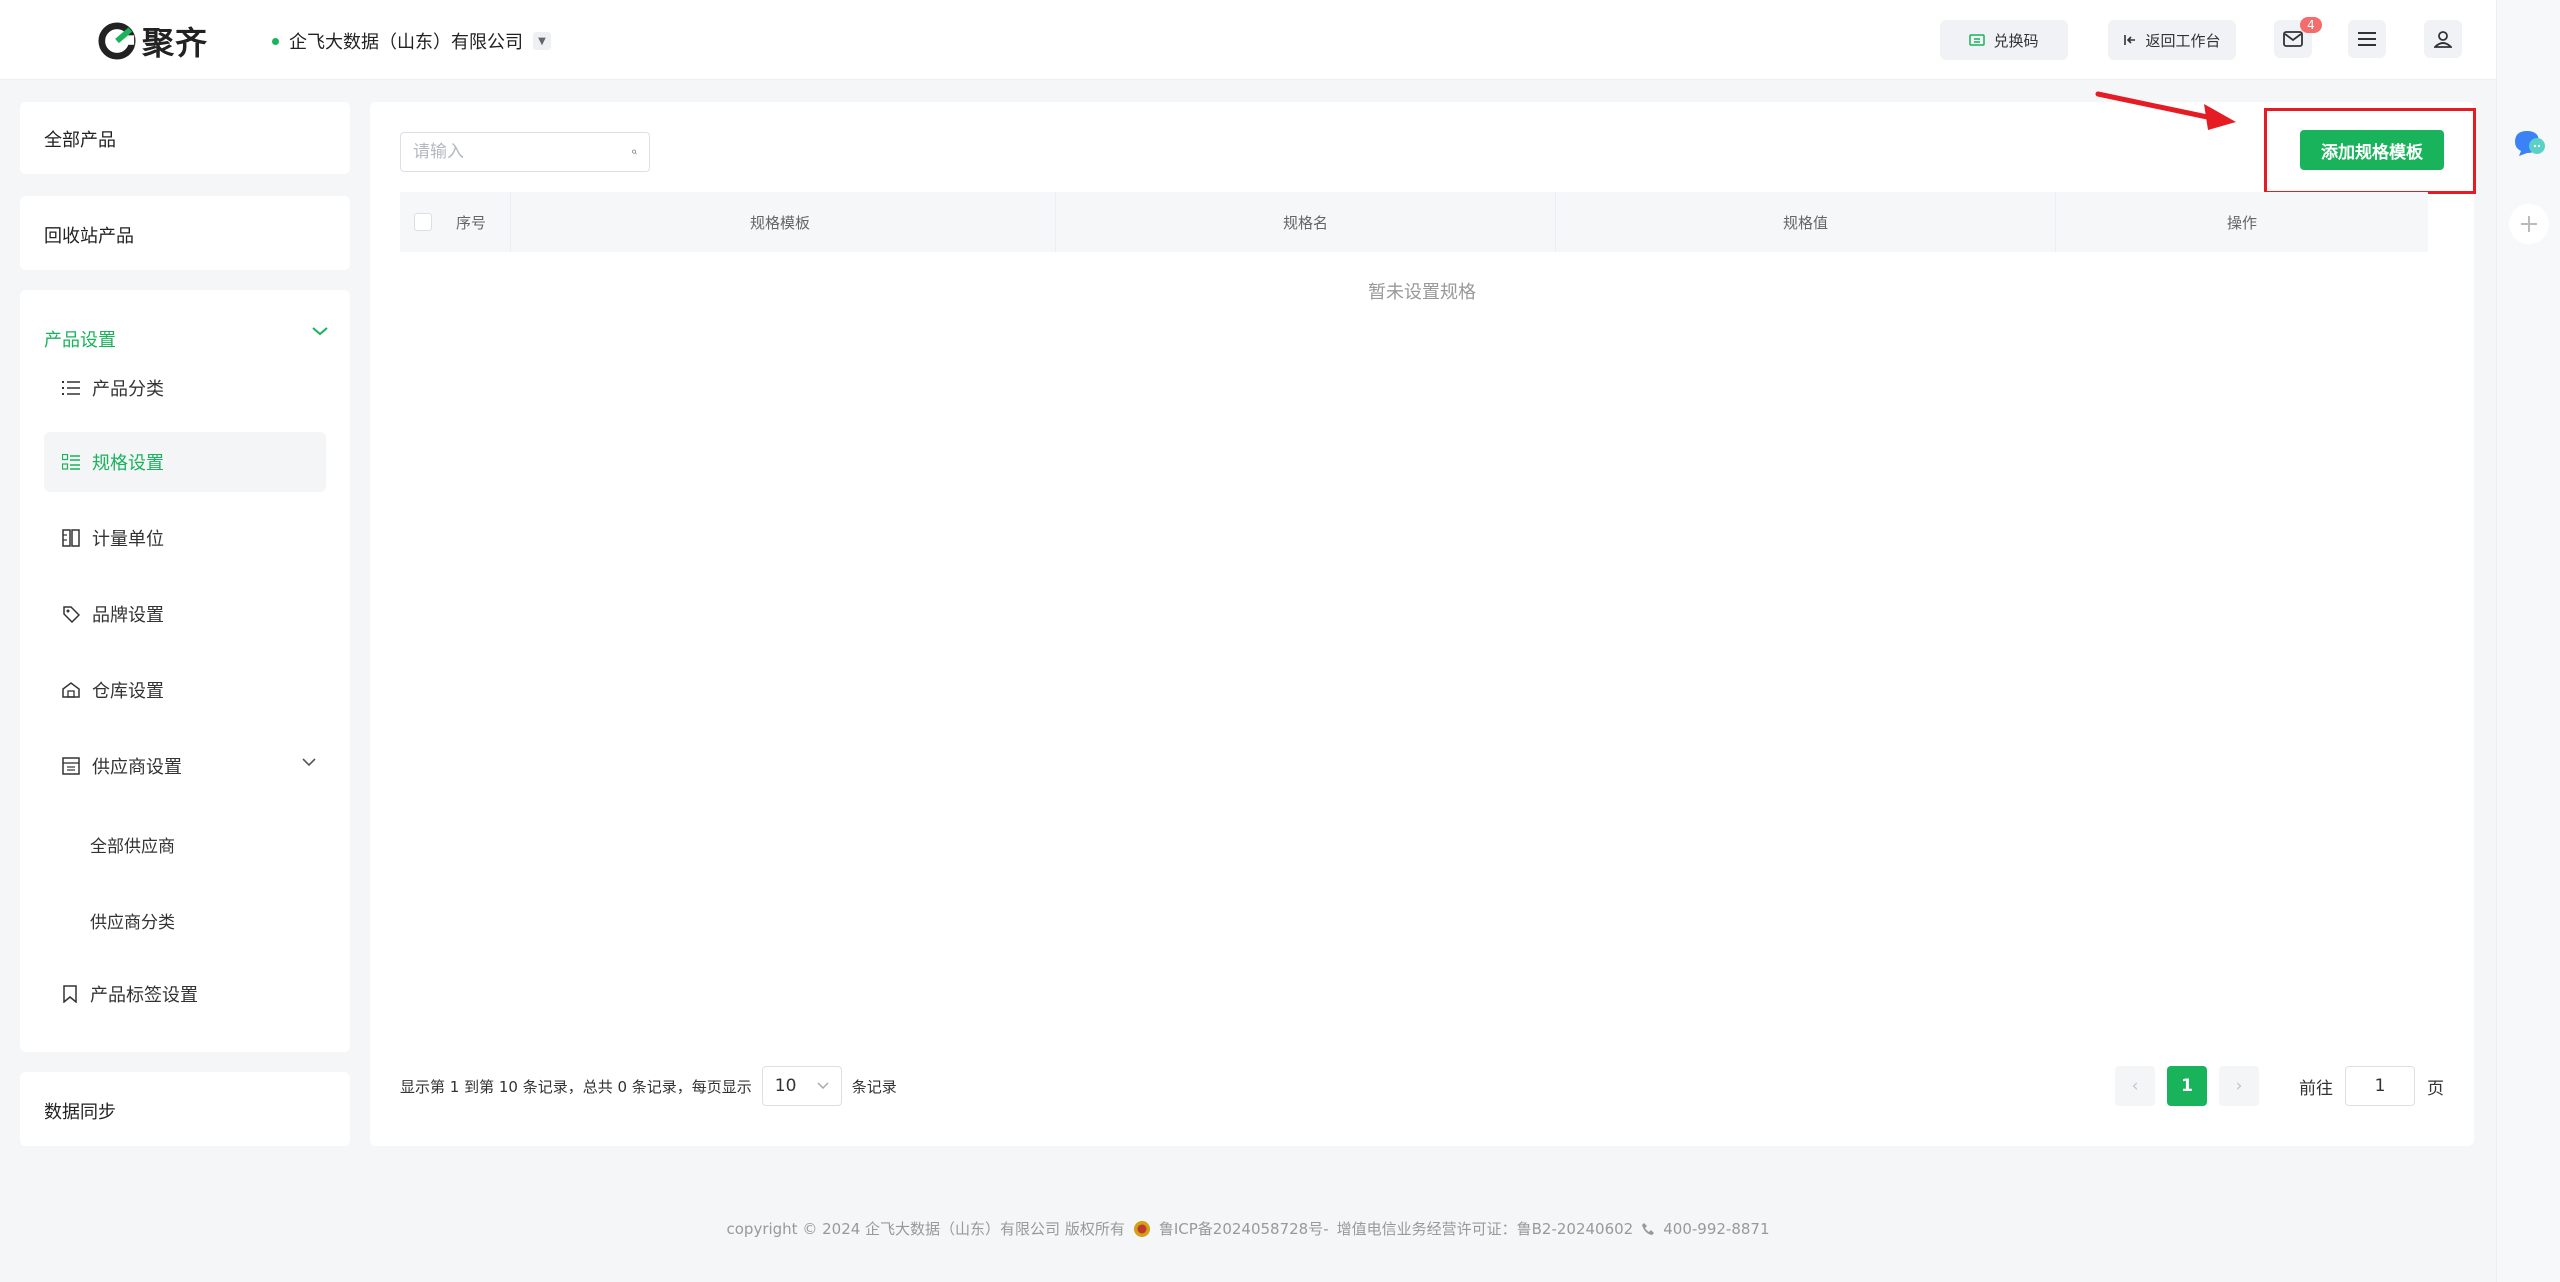 The image size is (2560, 1282). I want to click on sidebar-item-brand: 品牌设置, so click(185, 614).